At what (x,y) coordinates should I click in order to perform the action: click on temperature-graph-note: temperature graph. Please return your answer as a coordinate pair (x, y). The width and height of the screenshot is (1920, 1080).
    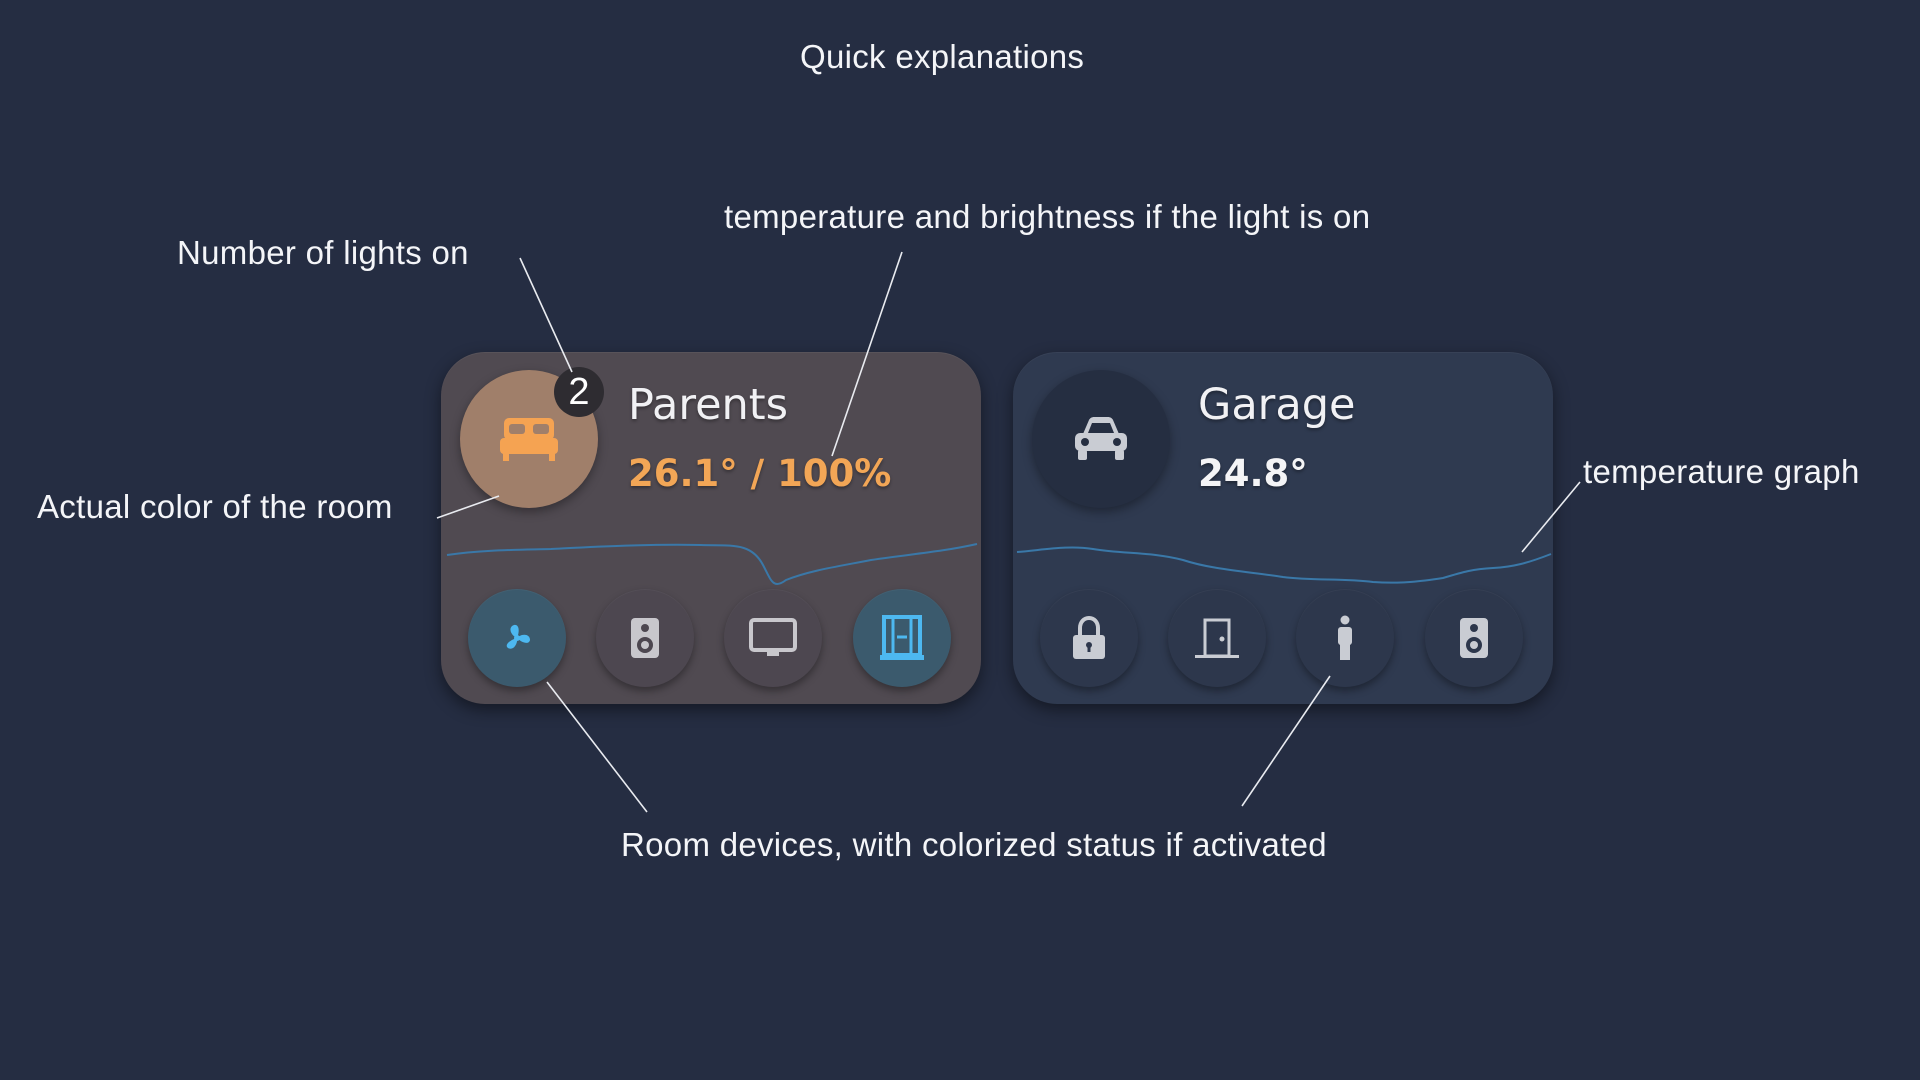
    Looking at the image, I should click on (1721, 471).